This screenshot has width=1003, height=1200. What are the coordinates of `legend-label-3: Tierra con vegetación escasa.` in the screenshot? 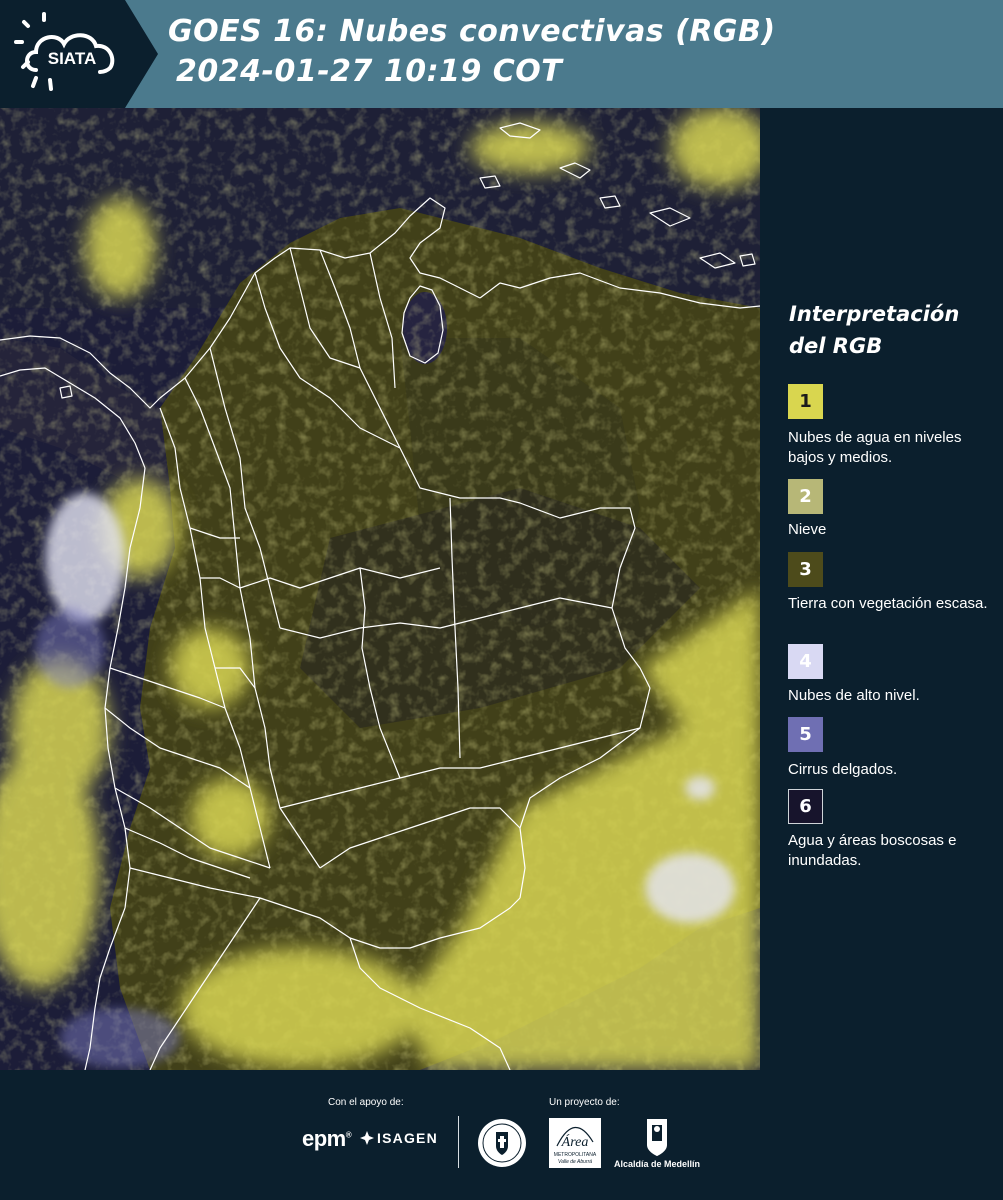 It's located at (888, 603).